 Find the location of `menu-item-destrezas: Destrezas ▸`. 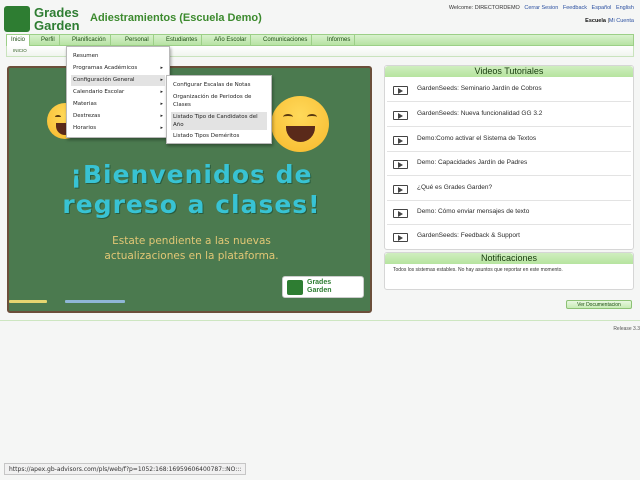

menu-item-destrezas: Destrezas ▸ is located at coordinates (118, 116).